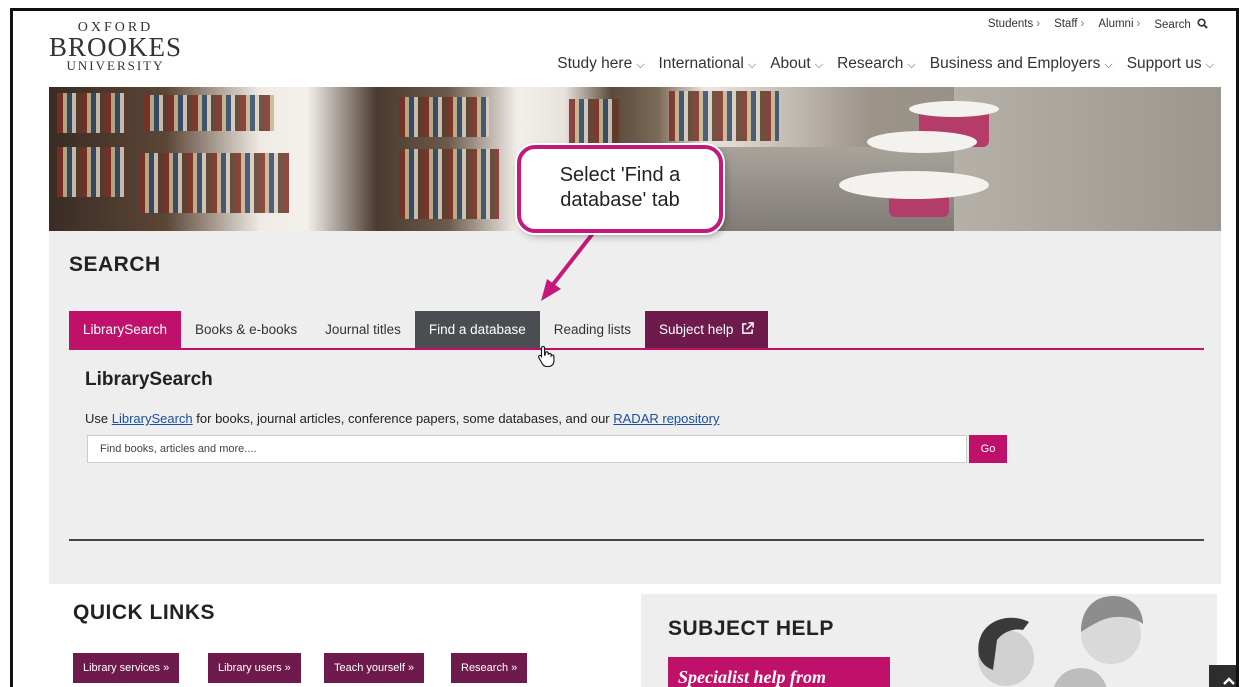  I want to click on panel-divider, so click(636, 540).